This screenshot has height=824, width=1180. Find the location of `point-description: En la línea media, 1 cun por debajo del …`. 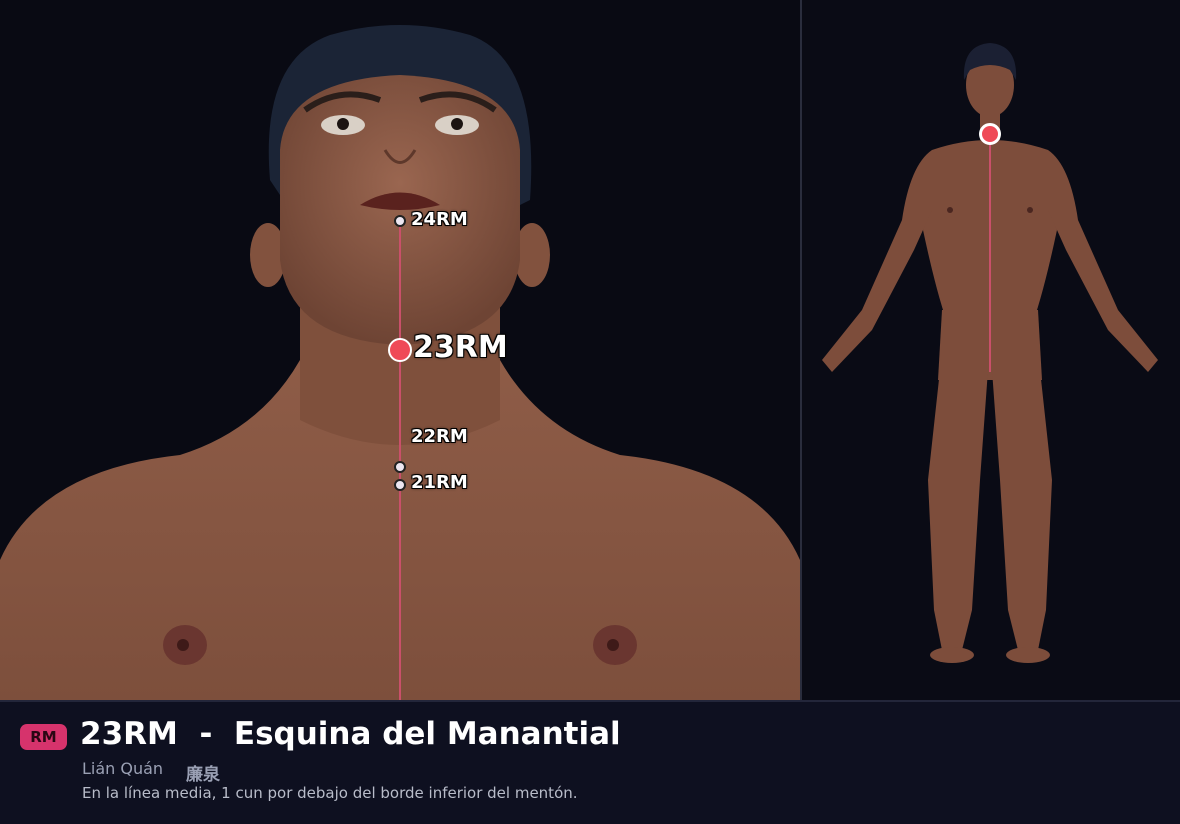

point-description: En la línea media, 1 cun por debajo del … is located at coordinates (330, 793).